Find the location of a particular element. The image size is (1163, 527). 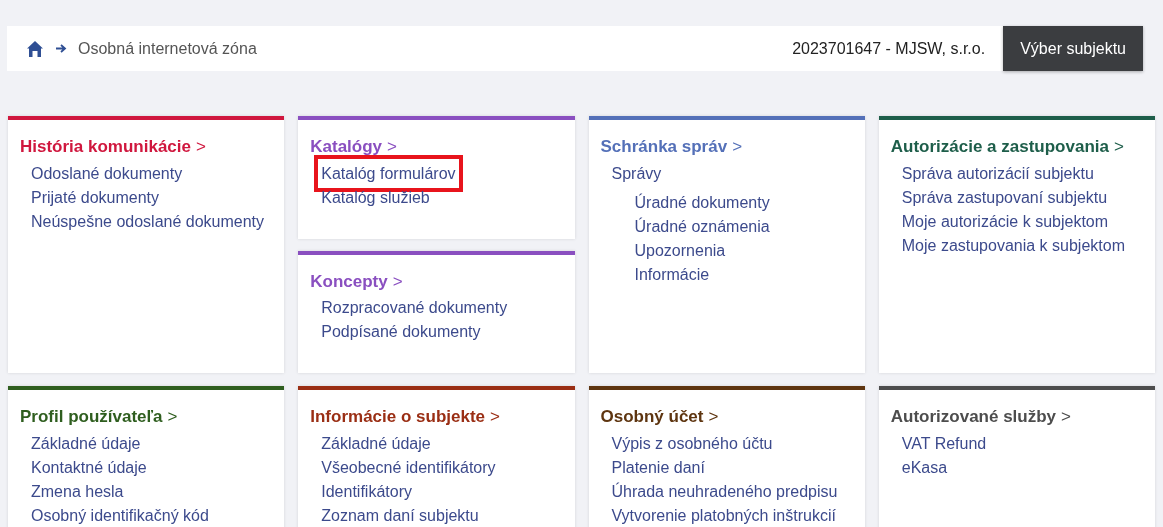

menu-link: Úradné dokumenty is located at coordinates (702, 202).